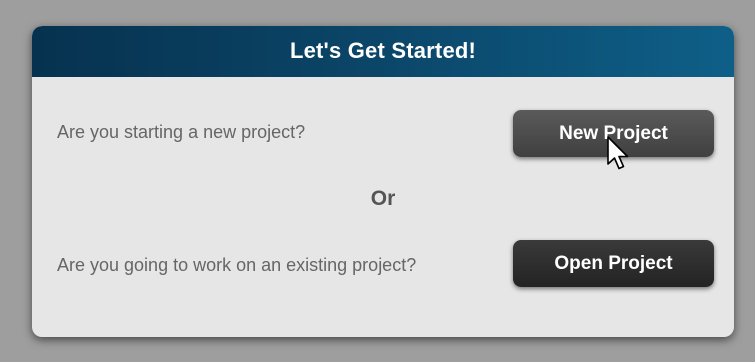 Image resolution: width=755 pixels, height=362 pixels. What do you see at coordinates (618, 153) in the screenshot?
I see `pointer-arrow-icon` at bounding box center [618, 153].